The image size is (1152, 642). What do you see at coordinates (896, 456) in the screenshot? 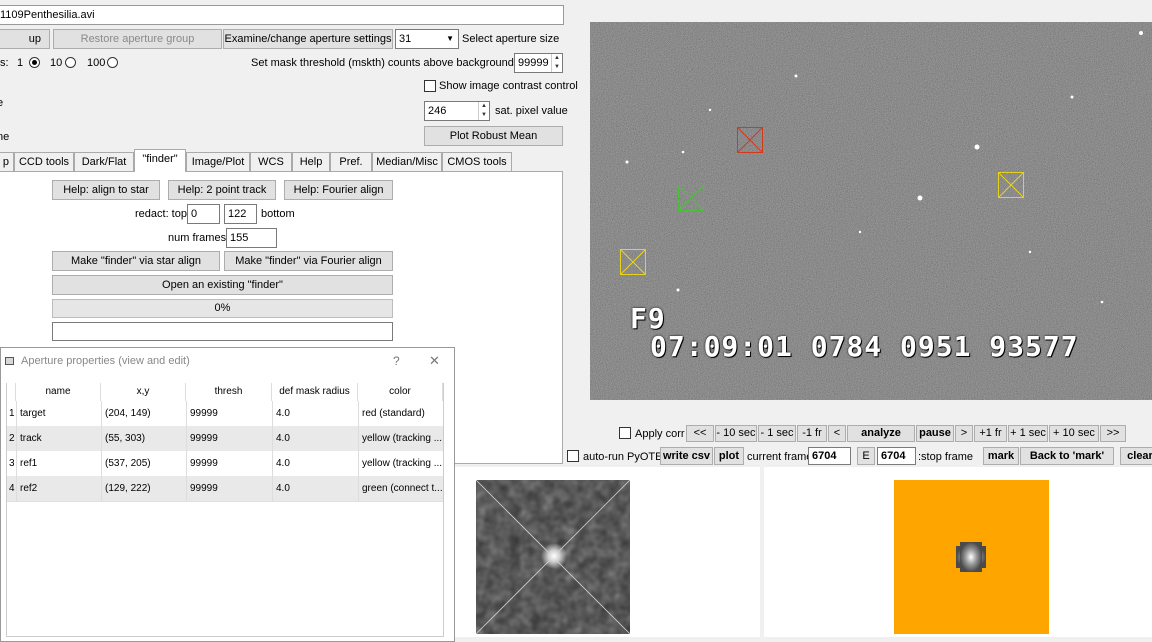
I see `stop-frame-field: 6704` at bounding box center [896, 456].